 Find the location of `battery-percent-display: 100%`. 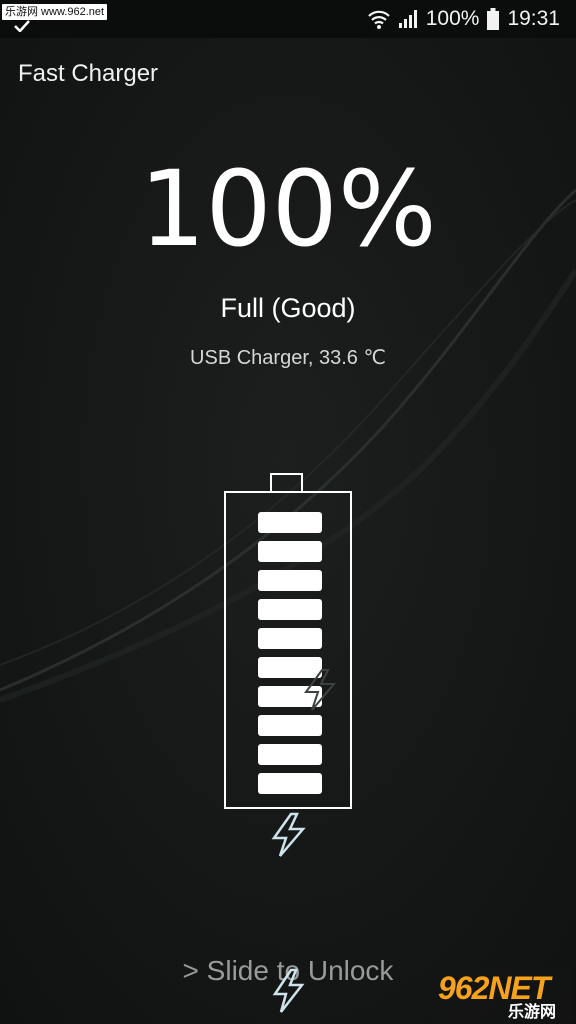

battery-percent-display: 100% is located at coordinates (288, 209).